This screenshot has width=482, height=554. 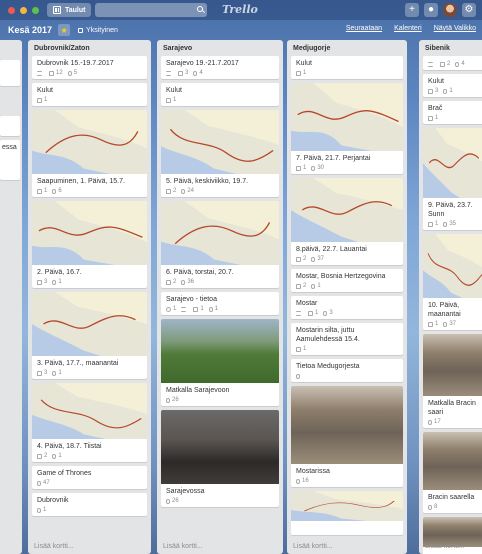 What do you see at coordinates (452, 85) in the screenshot?
I see `list-item: Kulut 3 1` at bounding box center [452, 85].